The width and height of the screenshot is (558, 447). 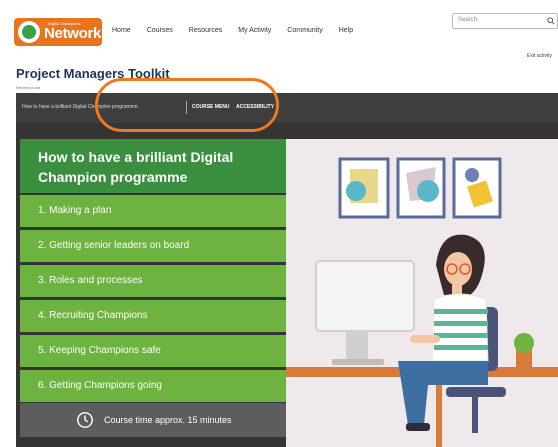 What do you see at coordinates (346, 30) in the screenshot?
I see `nav-help: Help` at bounding box center [346, 30].